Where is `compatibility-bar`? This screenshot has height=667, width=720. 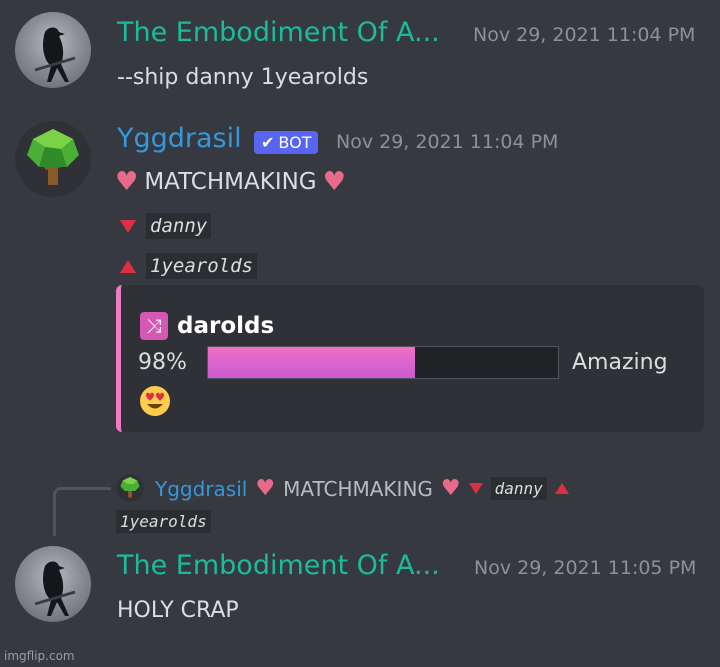 compatibility-bar is located at coordinates (383, 362).